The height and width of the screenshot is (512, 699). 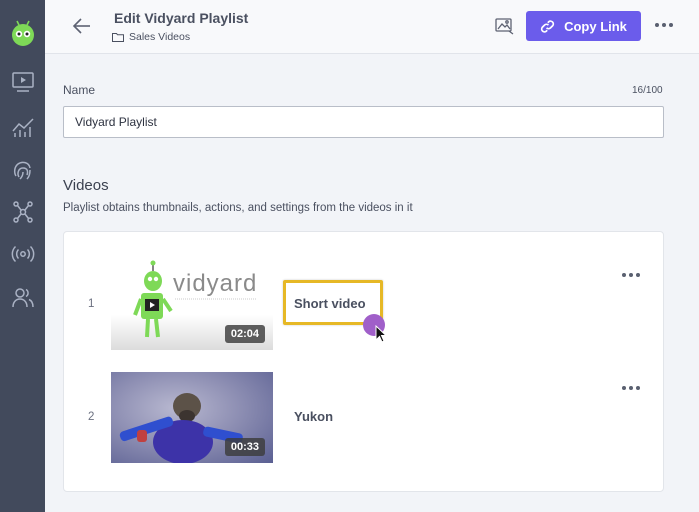 I want to click on video-title: Yukon, so click(x=313, y=416).